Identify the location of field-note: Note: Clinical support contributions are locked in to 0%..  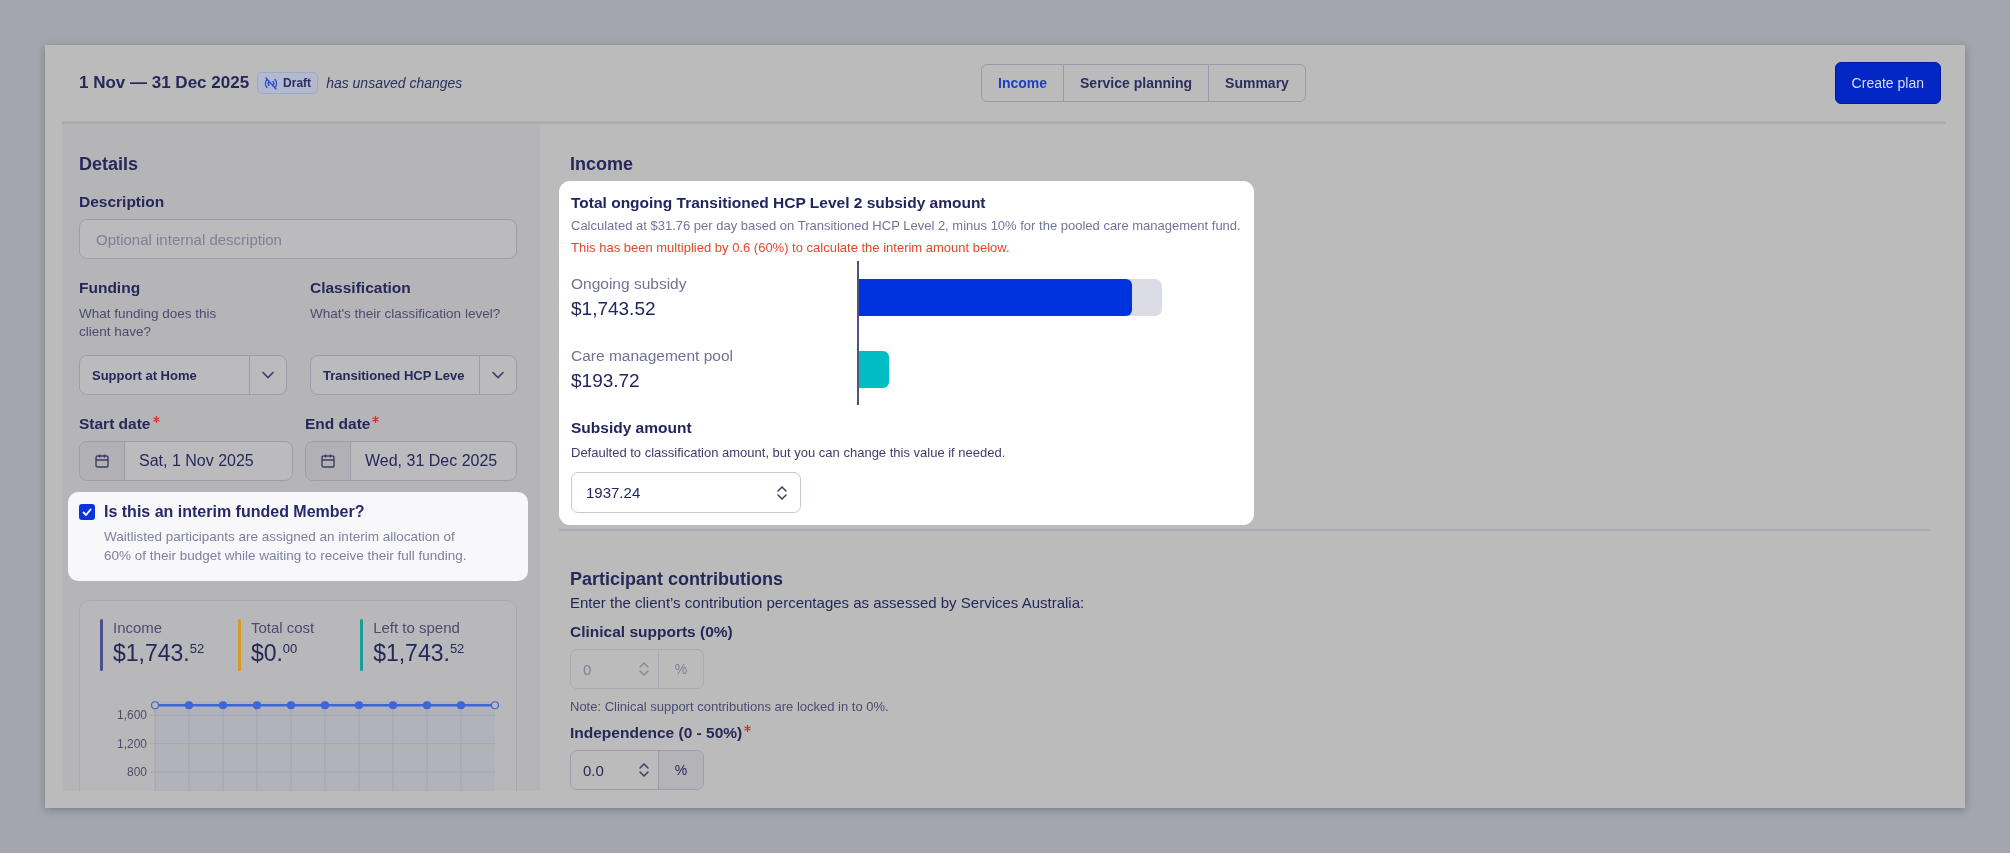
(730, 706).